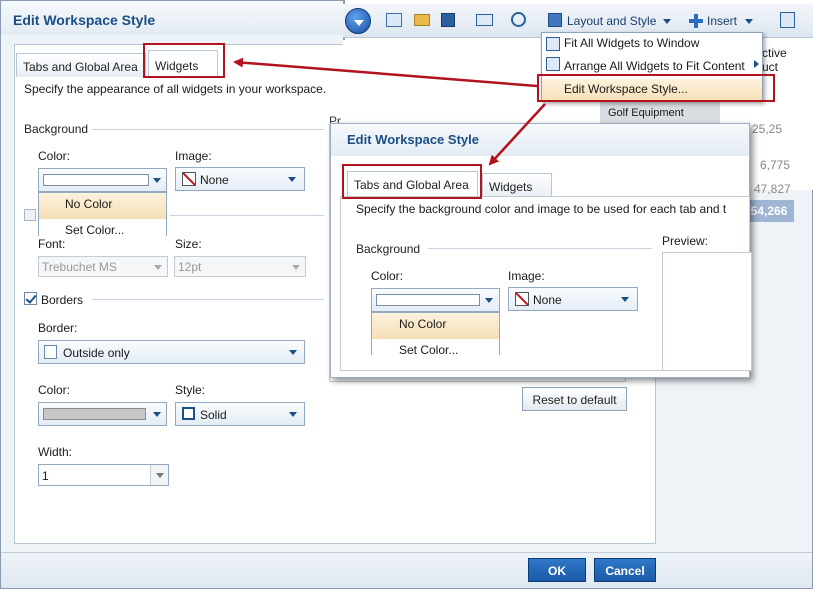  I want to click on layout-icon, so click(555, 20).